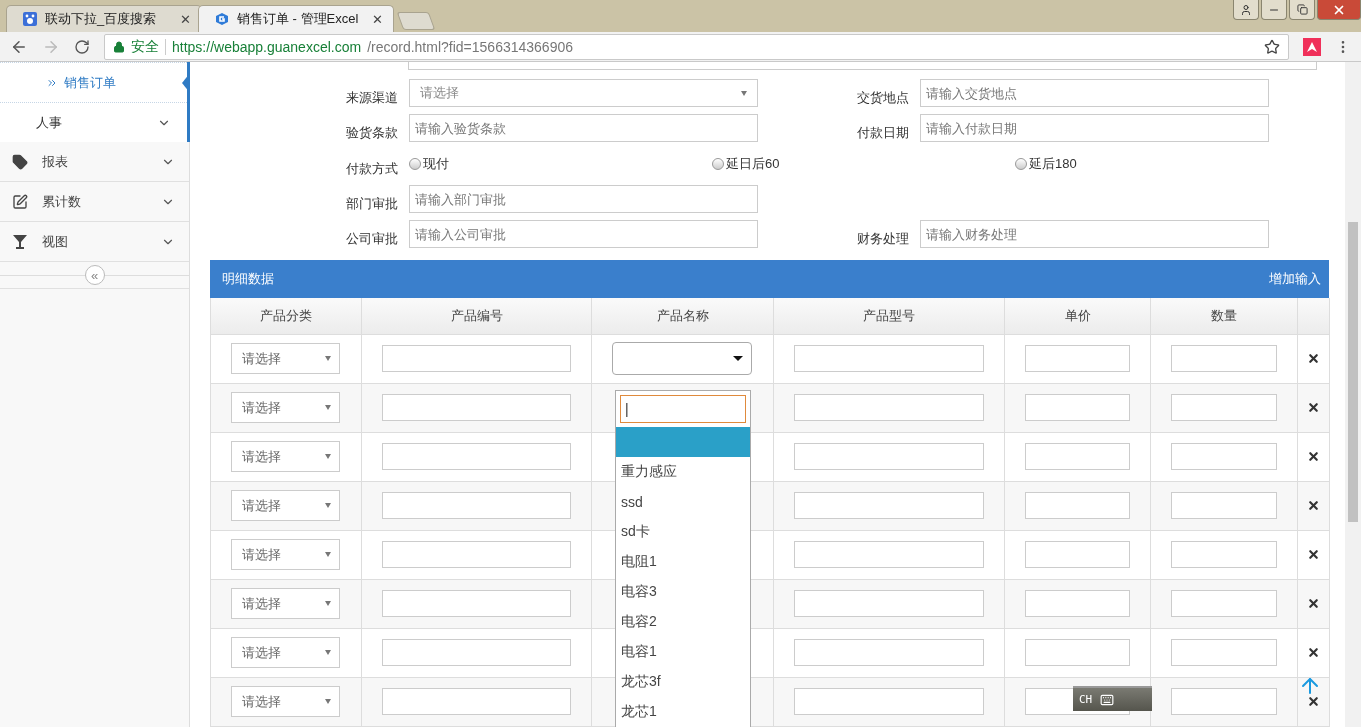 The width and height of the screenshot is (1361, 727). I want to click on column-header: 单价, so click(1078, 316).